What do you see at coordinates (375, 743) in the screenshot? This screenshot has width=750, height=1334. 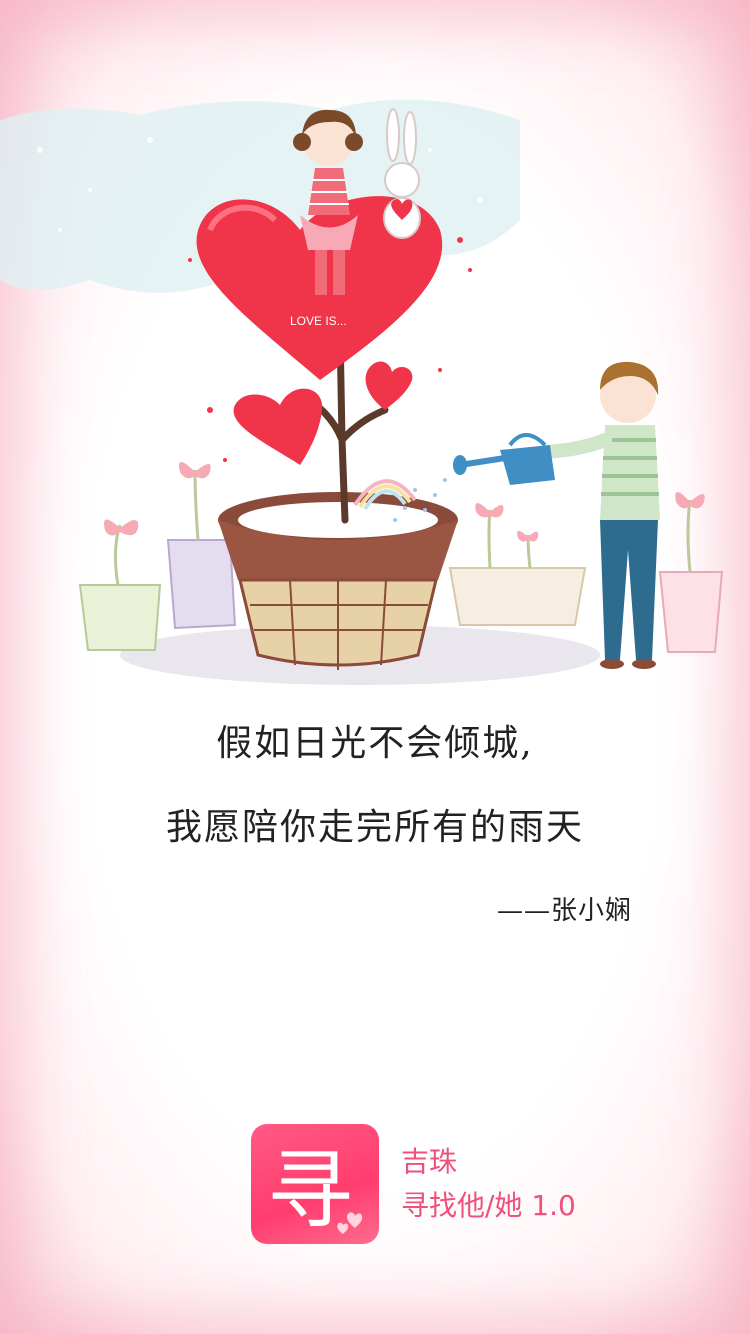 I see `poem-line-1: 假如日光不会倾城,` at bounding box center [375, 743].